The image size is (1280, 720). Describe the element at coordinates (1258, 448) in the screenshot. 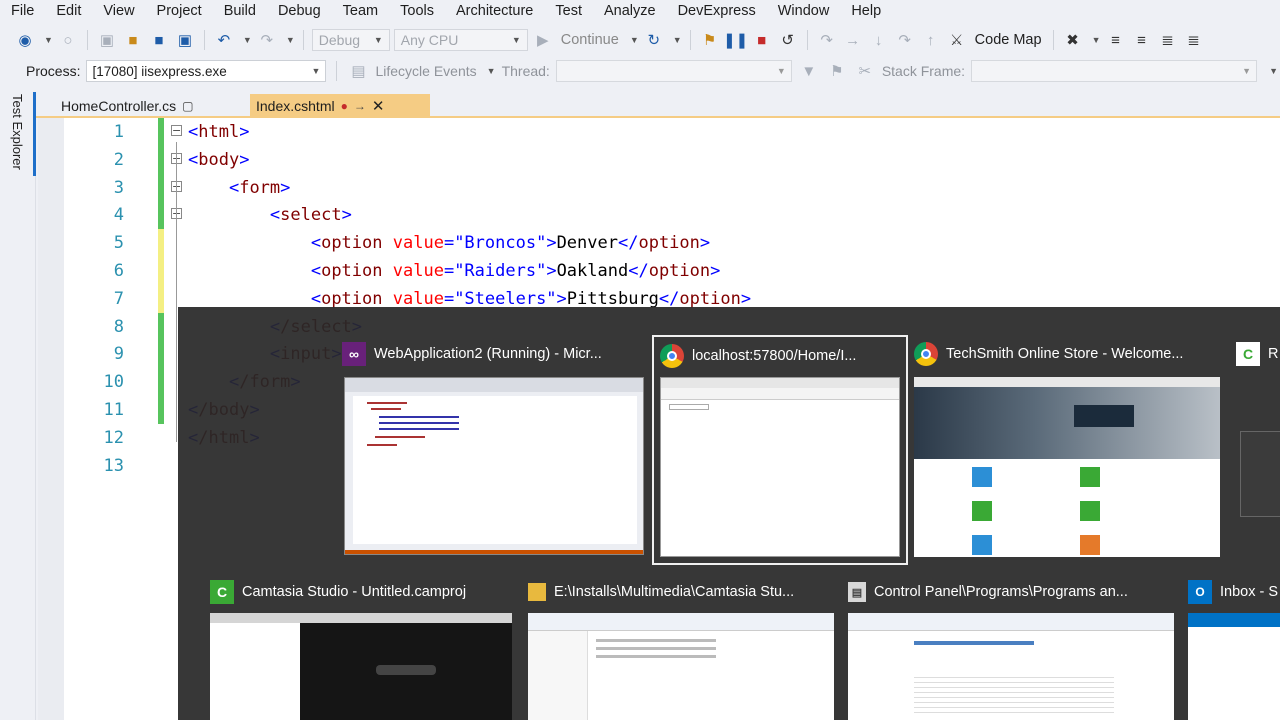

I see `task-thumb-camtasia-recorder: C R` at that location.